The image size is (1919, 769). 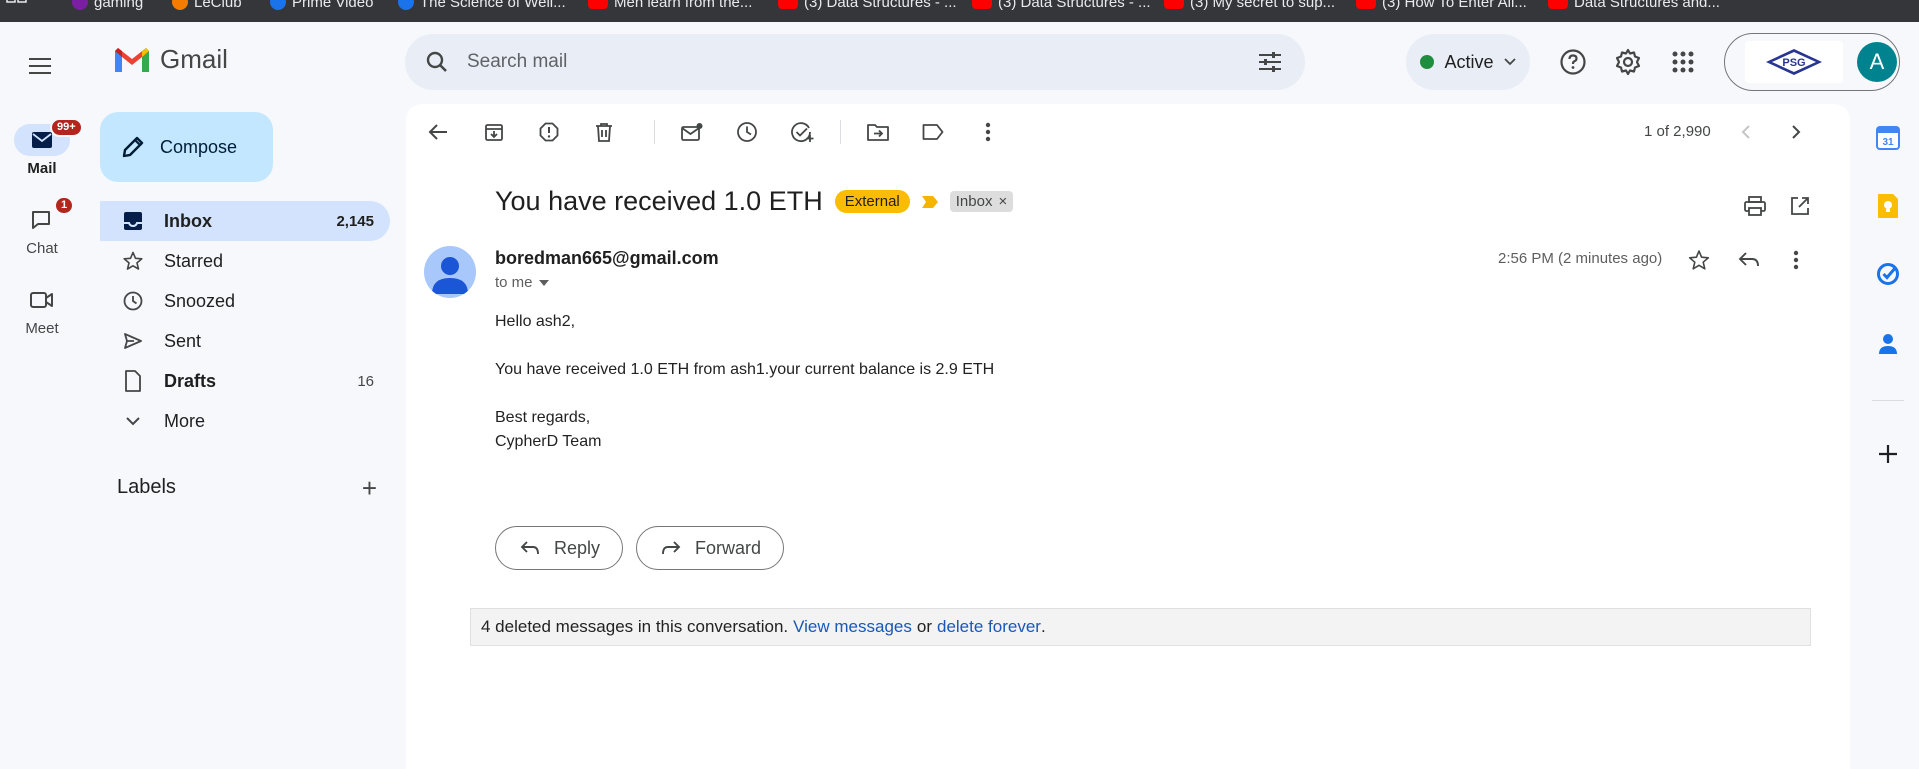 I want to click on bookmark-prime-video: Prime Video, so click(x=321, y=6).